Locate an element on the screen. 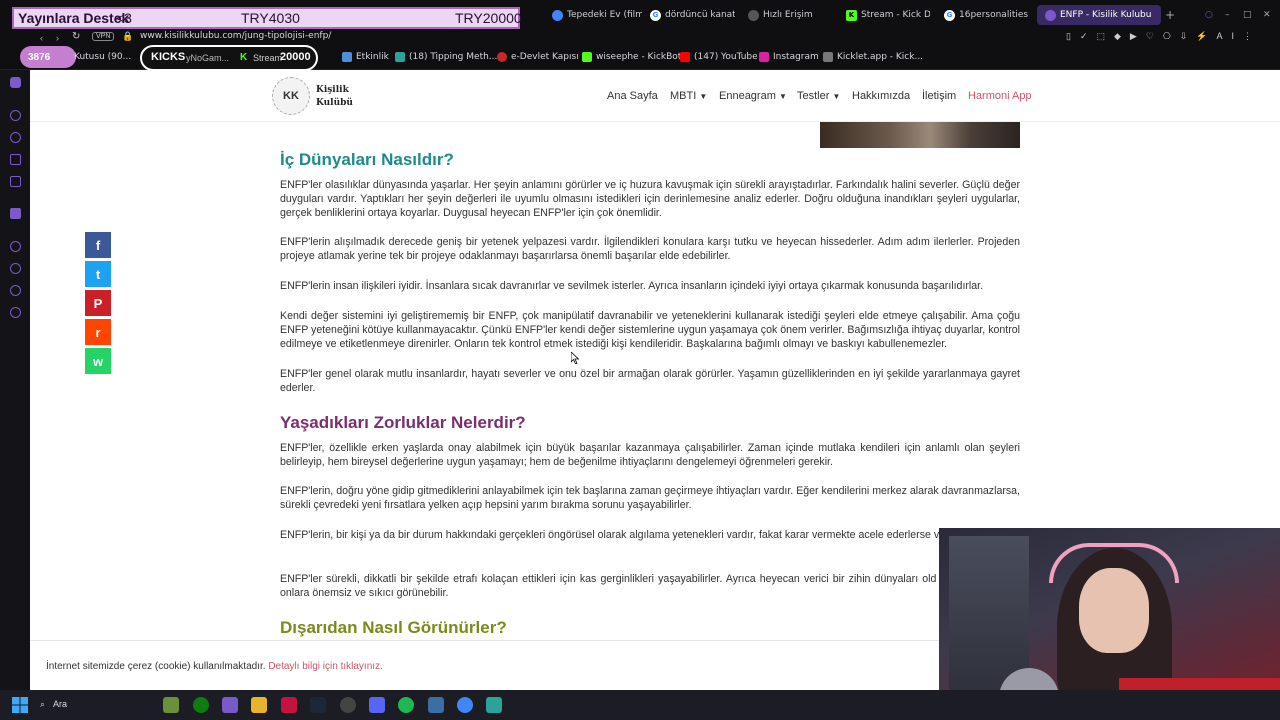 This screenshot has width=1280, height=720. lock-icon: 🔒 is located at coordinates (128, 36).